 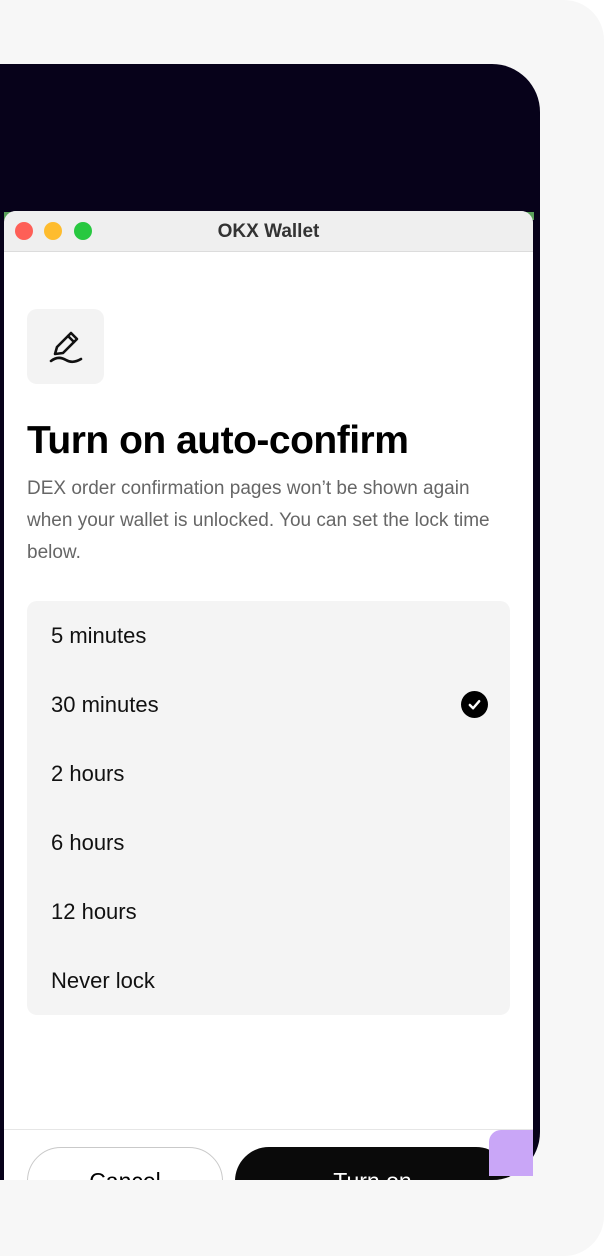 I want to click on page-title: Turn on auto-confirm, so click(x=218, y=440).